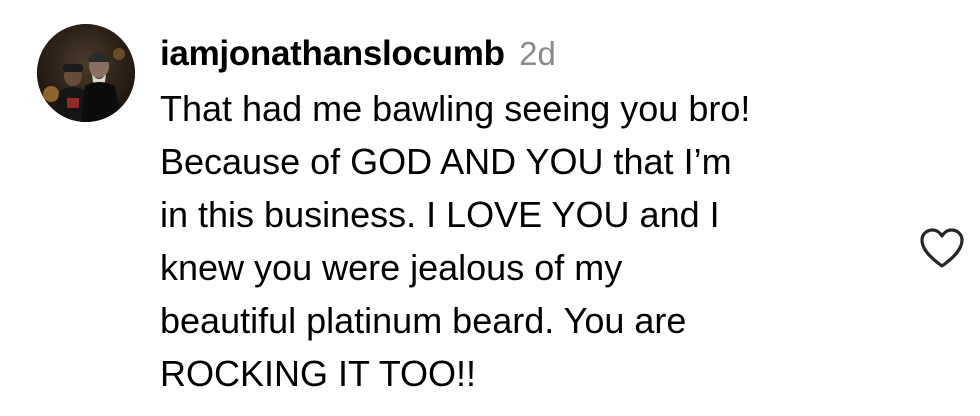  Describe the element at coordinates (318, 373) in the screenshot. I see `comment-text-line: ROCKING IT TOO!!` at that location.